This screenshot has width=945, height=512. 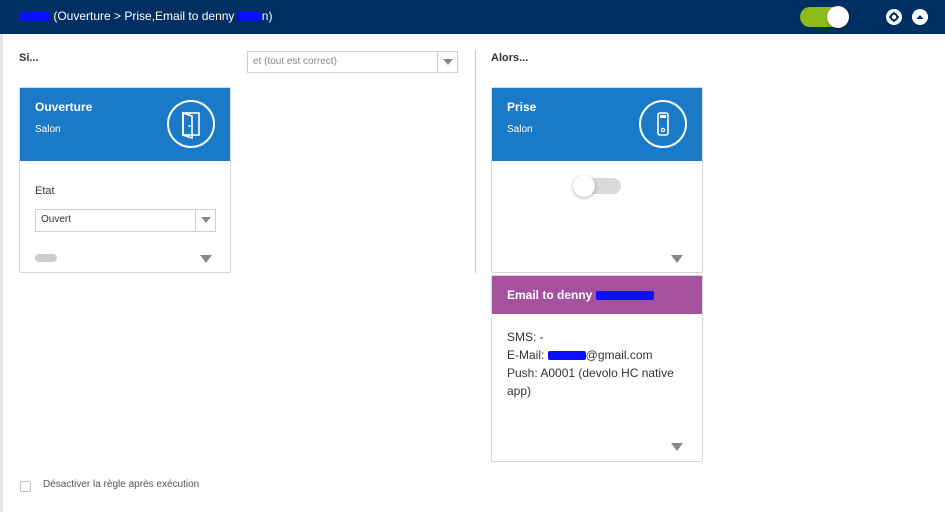 What do you see at coordinates (894, 17) in the screenshot?
I see `gear-icon` at bounding box center [894, 17].